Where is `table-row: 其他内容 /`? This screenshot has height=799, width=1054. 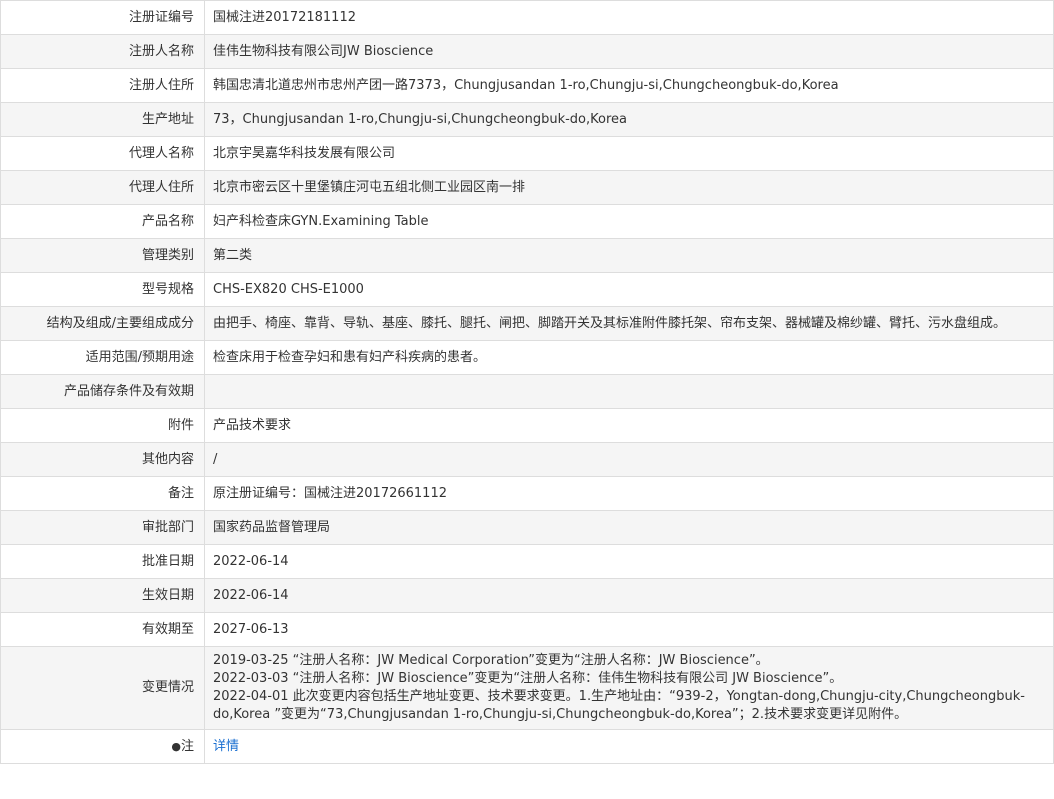
table-row: 其他内容 / is located at coordinates (527, 459).